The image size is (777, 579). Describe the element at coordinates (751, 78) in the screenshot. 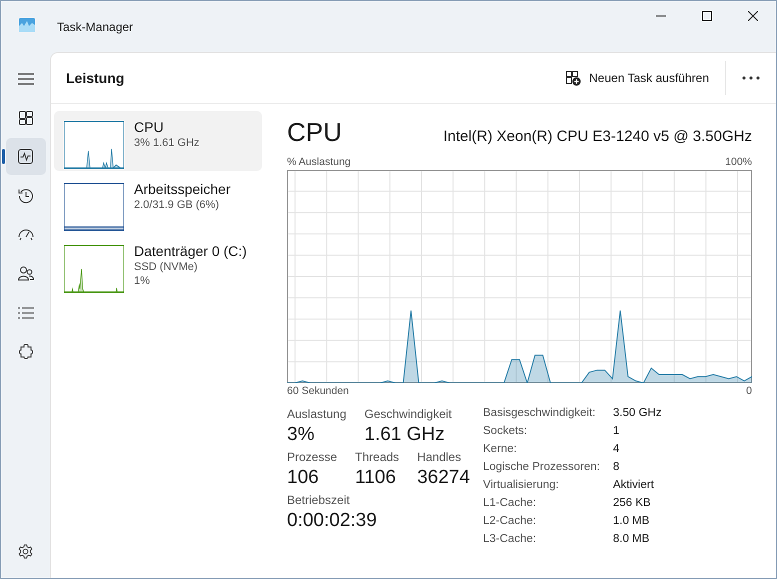

I see `more-icon` at that location.